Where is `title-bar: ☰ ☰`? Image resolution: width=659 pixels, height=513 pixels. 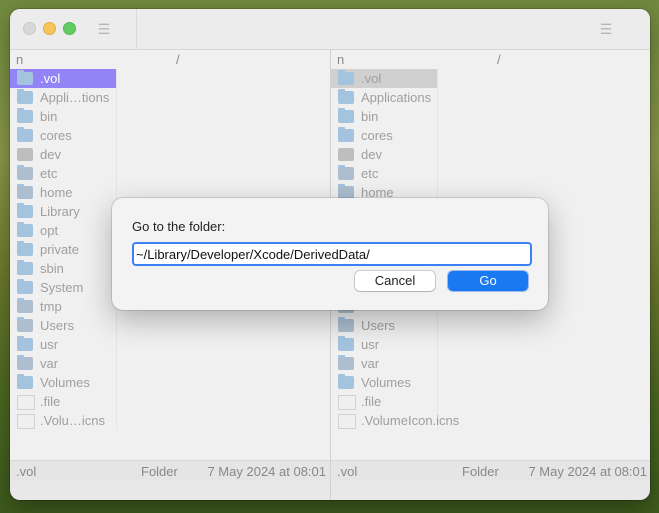
title-bar: ☰ ☰ is located at coordinates (330, 29).